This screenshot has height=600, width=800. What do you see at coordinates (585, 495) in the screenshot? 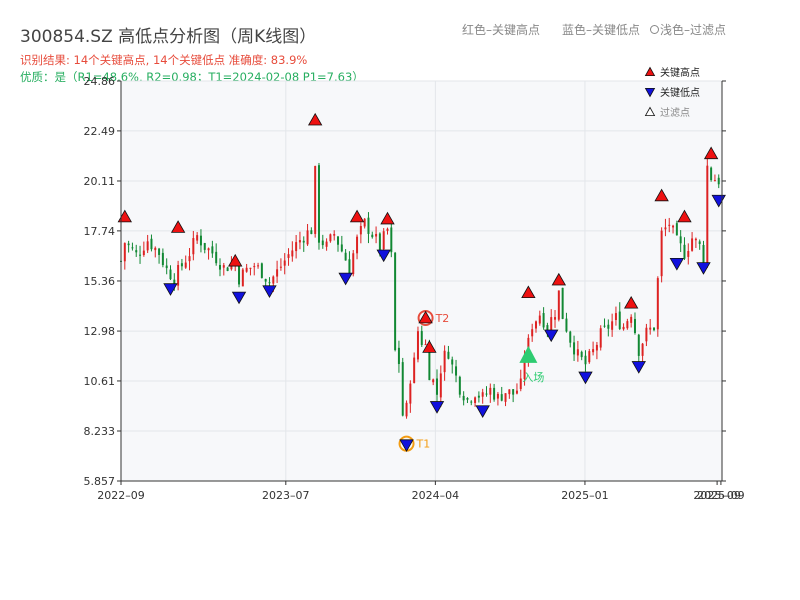
I see `x-tick-label: 2025–01` at bounding box center [585, 495].